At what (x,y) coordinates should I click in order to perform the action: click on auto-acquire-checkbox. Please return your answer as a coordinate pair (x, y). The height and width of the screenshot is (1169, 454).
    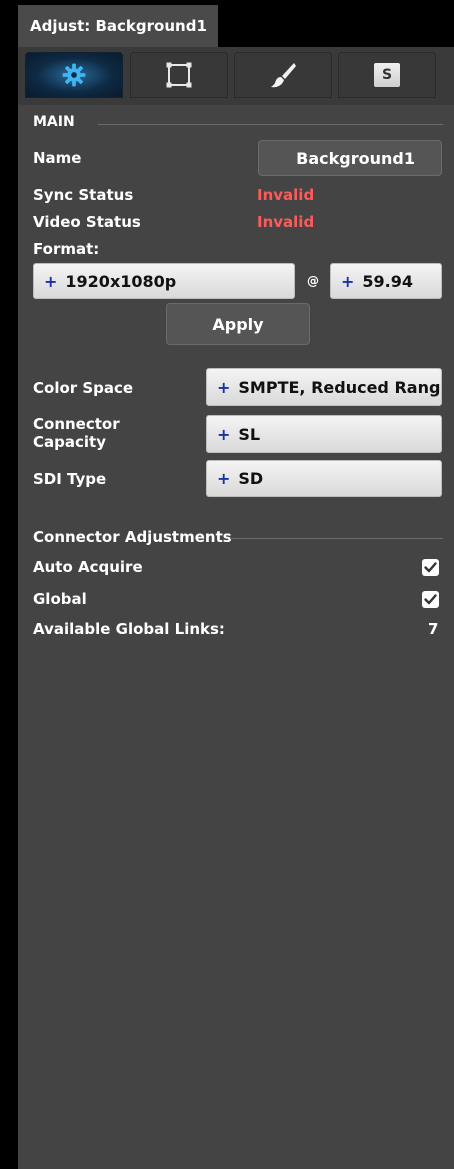
    Looking at the image, I should click on (430, 567).